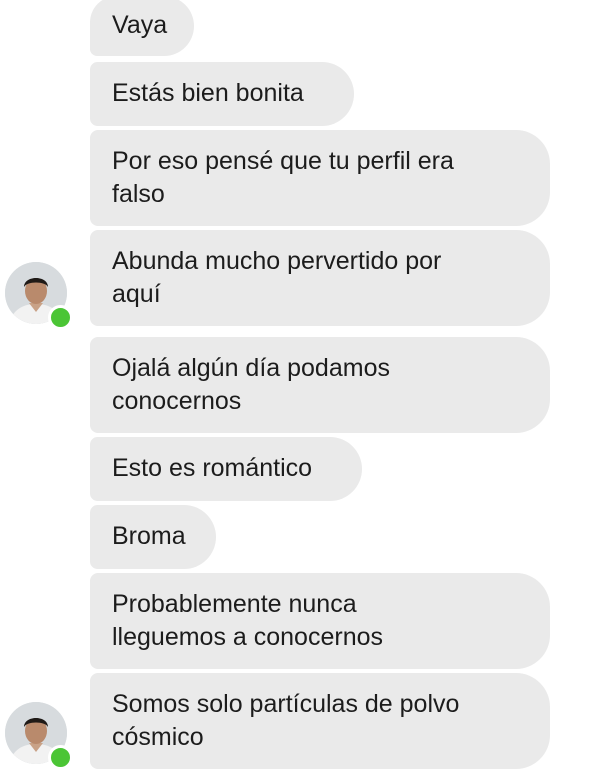 The width and height of the screenshot is (609, 770). Describe the element at coordinates (222, 94) in the screenshot. I see `message-bubble: Estás bien bonita` at that location.